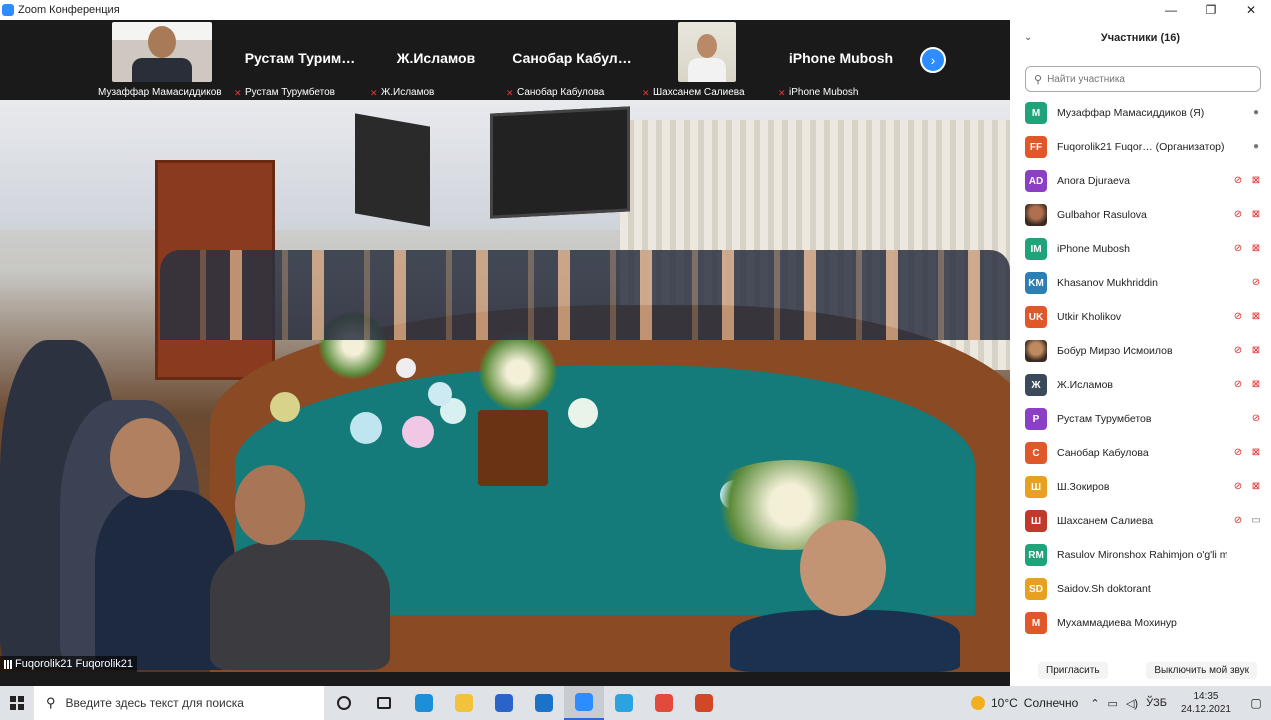  What do you see at coordinates (1036, 147) in the screenshot?
I see `avatar: FF` at bounding box center [1036, 147].